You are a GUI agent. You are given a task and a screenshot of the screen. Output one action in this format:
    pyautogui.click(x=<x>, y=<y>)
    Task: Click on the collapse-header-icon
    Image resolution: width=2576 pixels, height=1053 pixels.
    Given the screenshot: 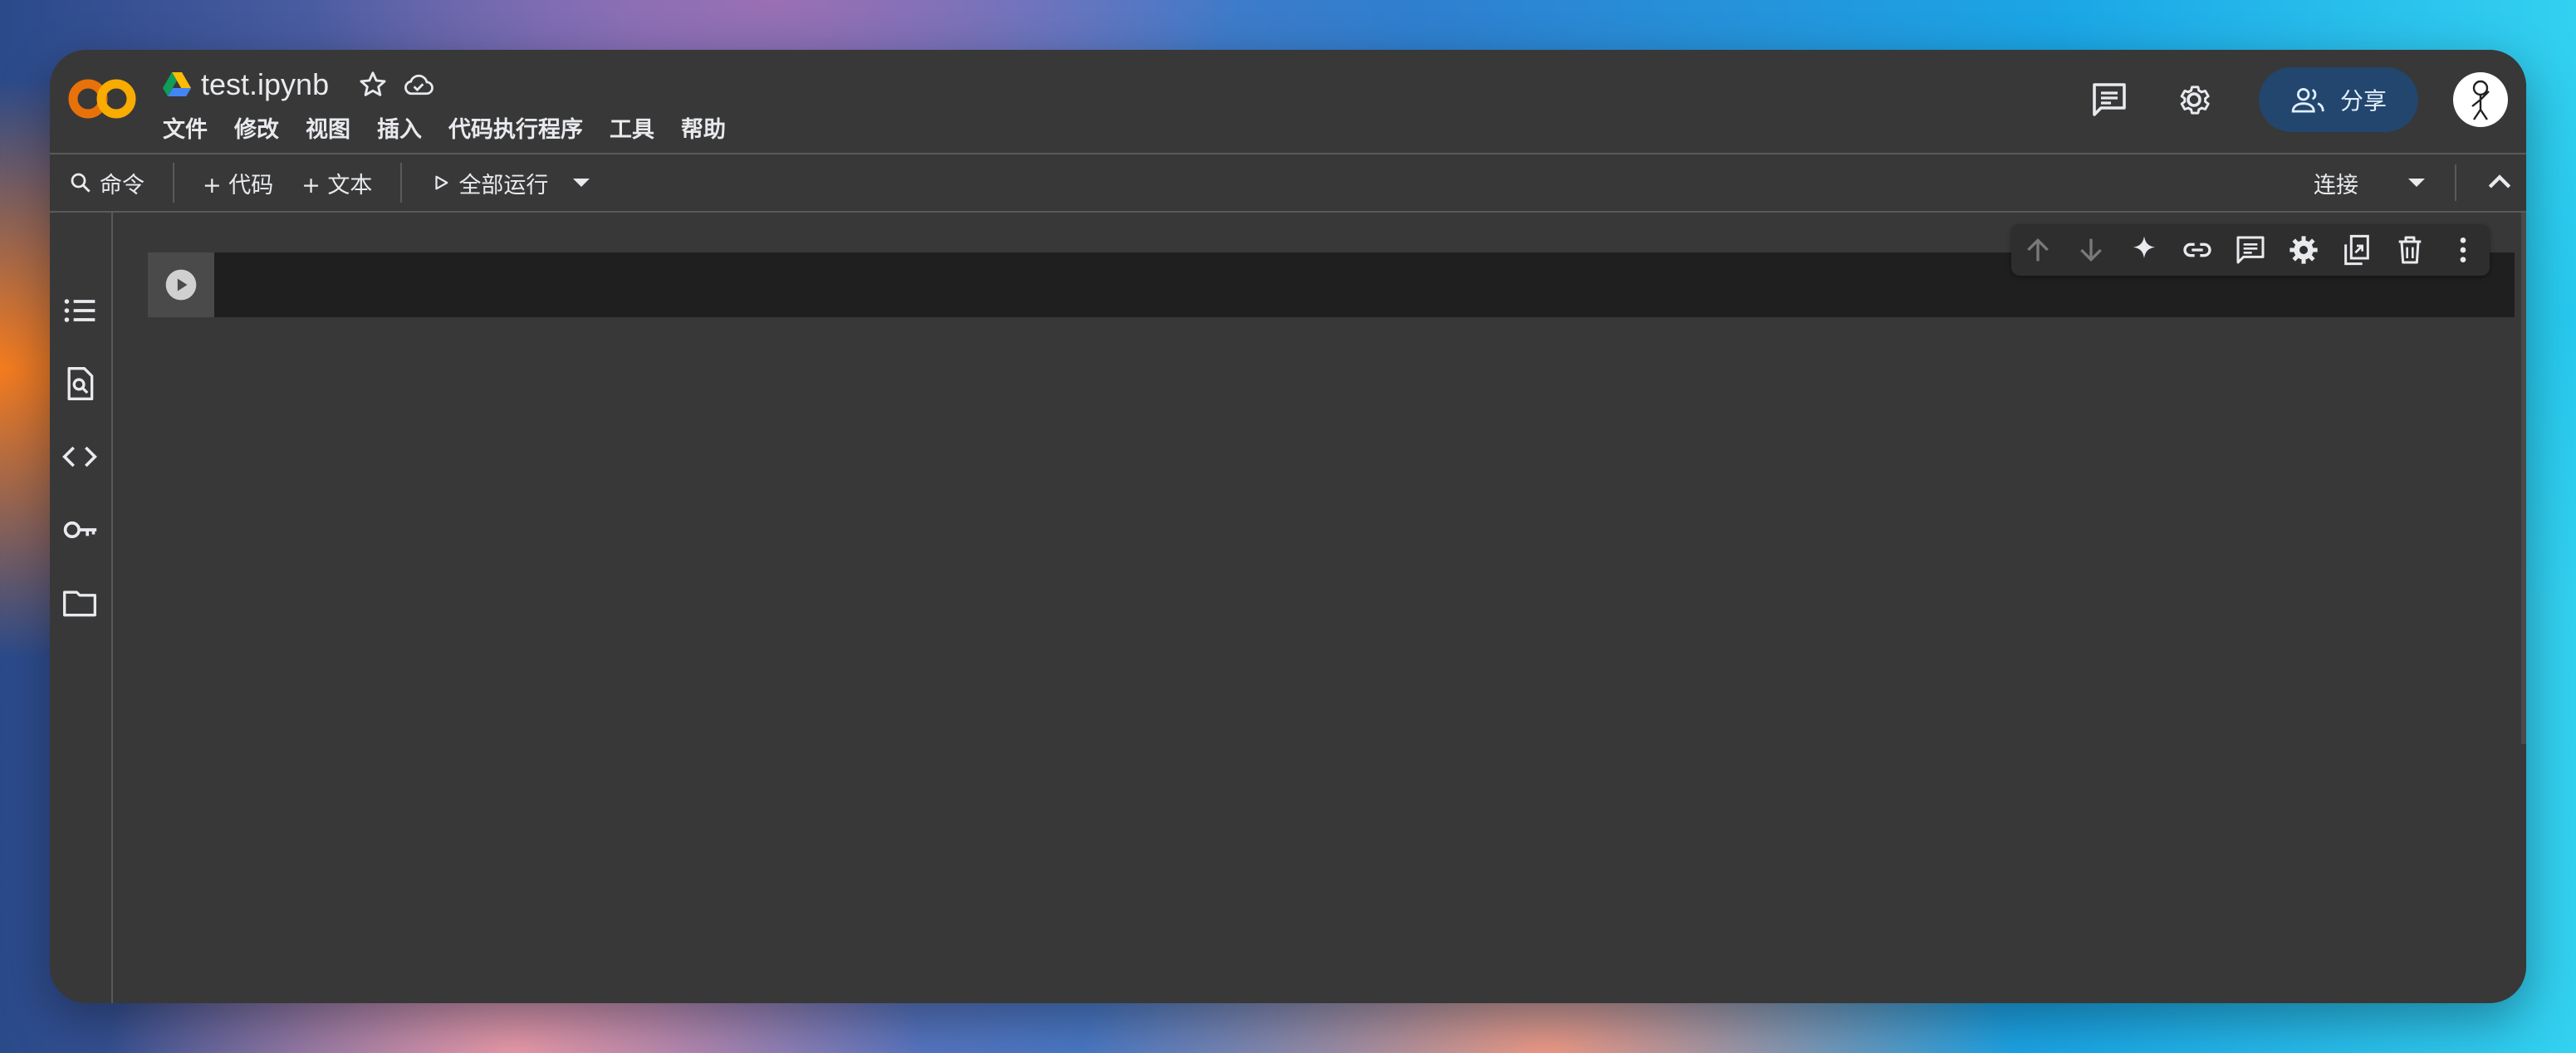 What is the action you would take?
    pyautogui.click(x=2499, y=182)
    